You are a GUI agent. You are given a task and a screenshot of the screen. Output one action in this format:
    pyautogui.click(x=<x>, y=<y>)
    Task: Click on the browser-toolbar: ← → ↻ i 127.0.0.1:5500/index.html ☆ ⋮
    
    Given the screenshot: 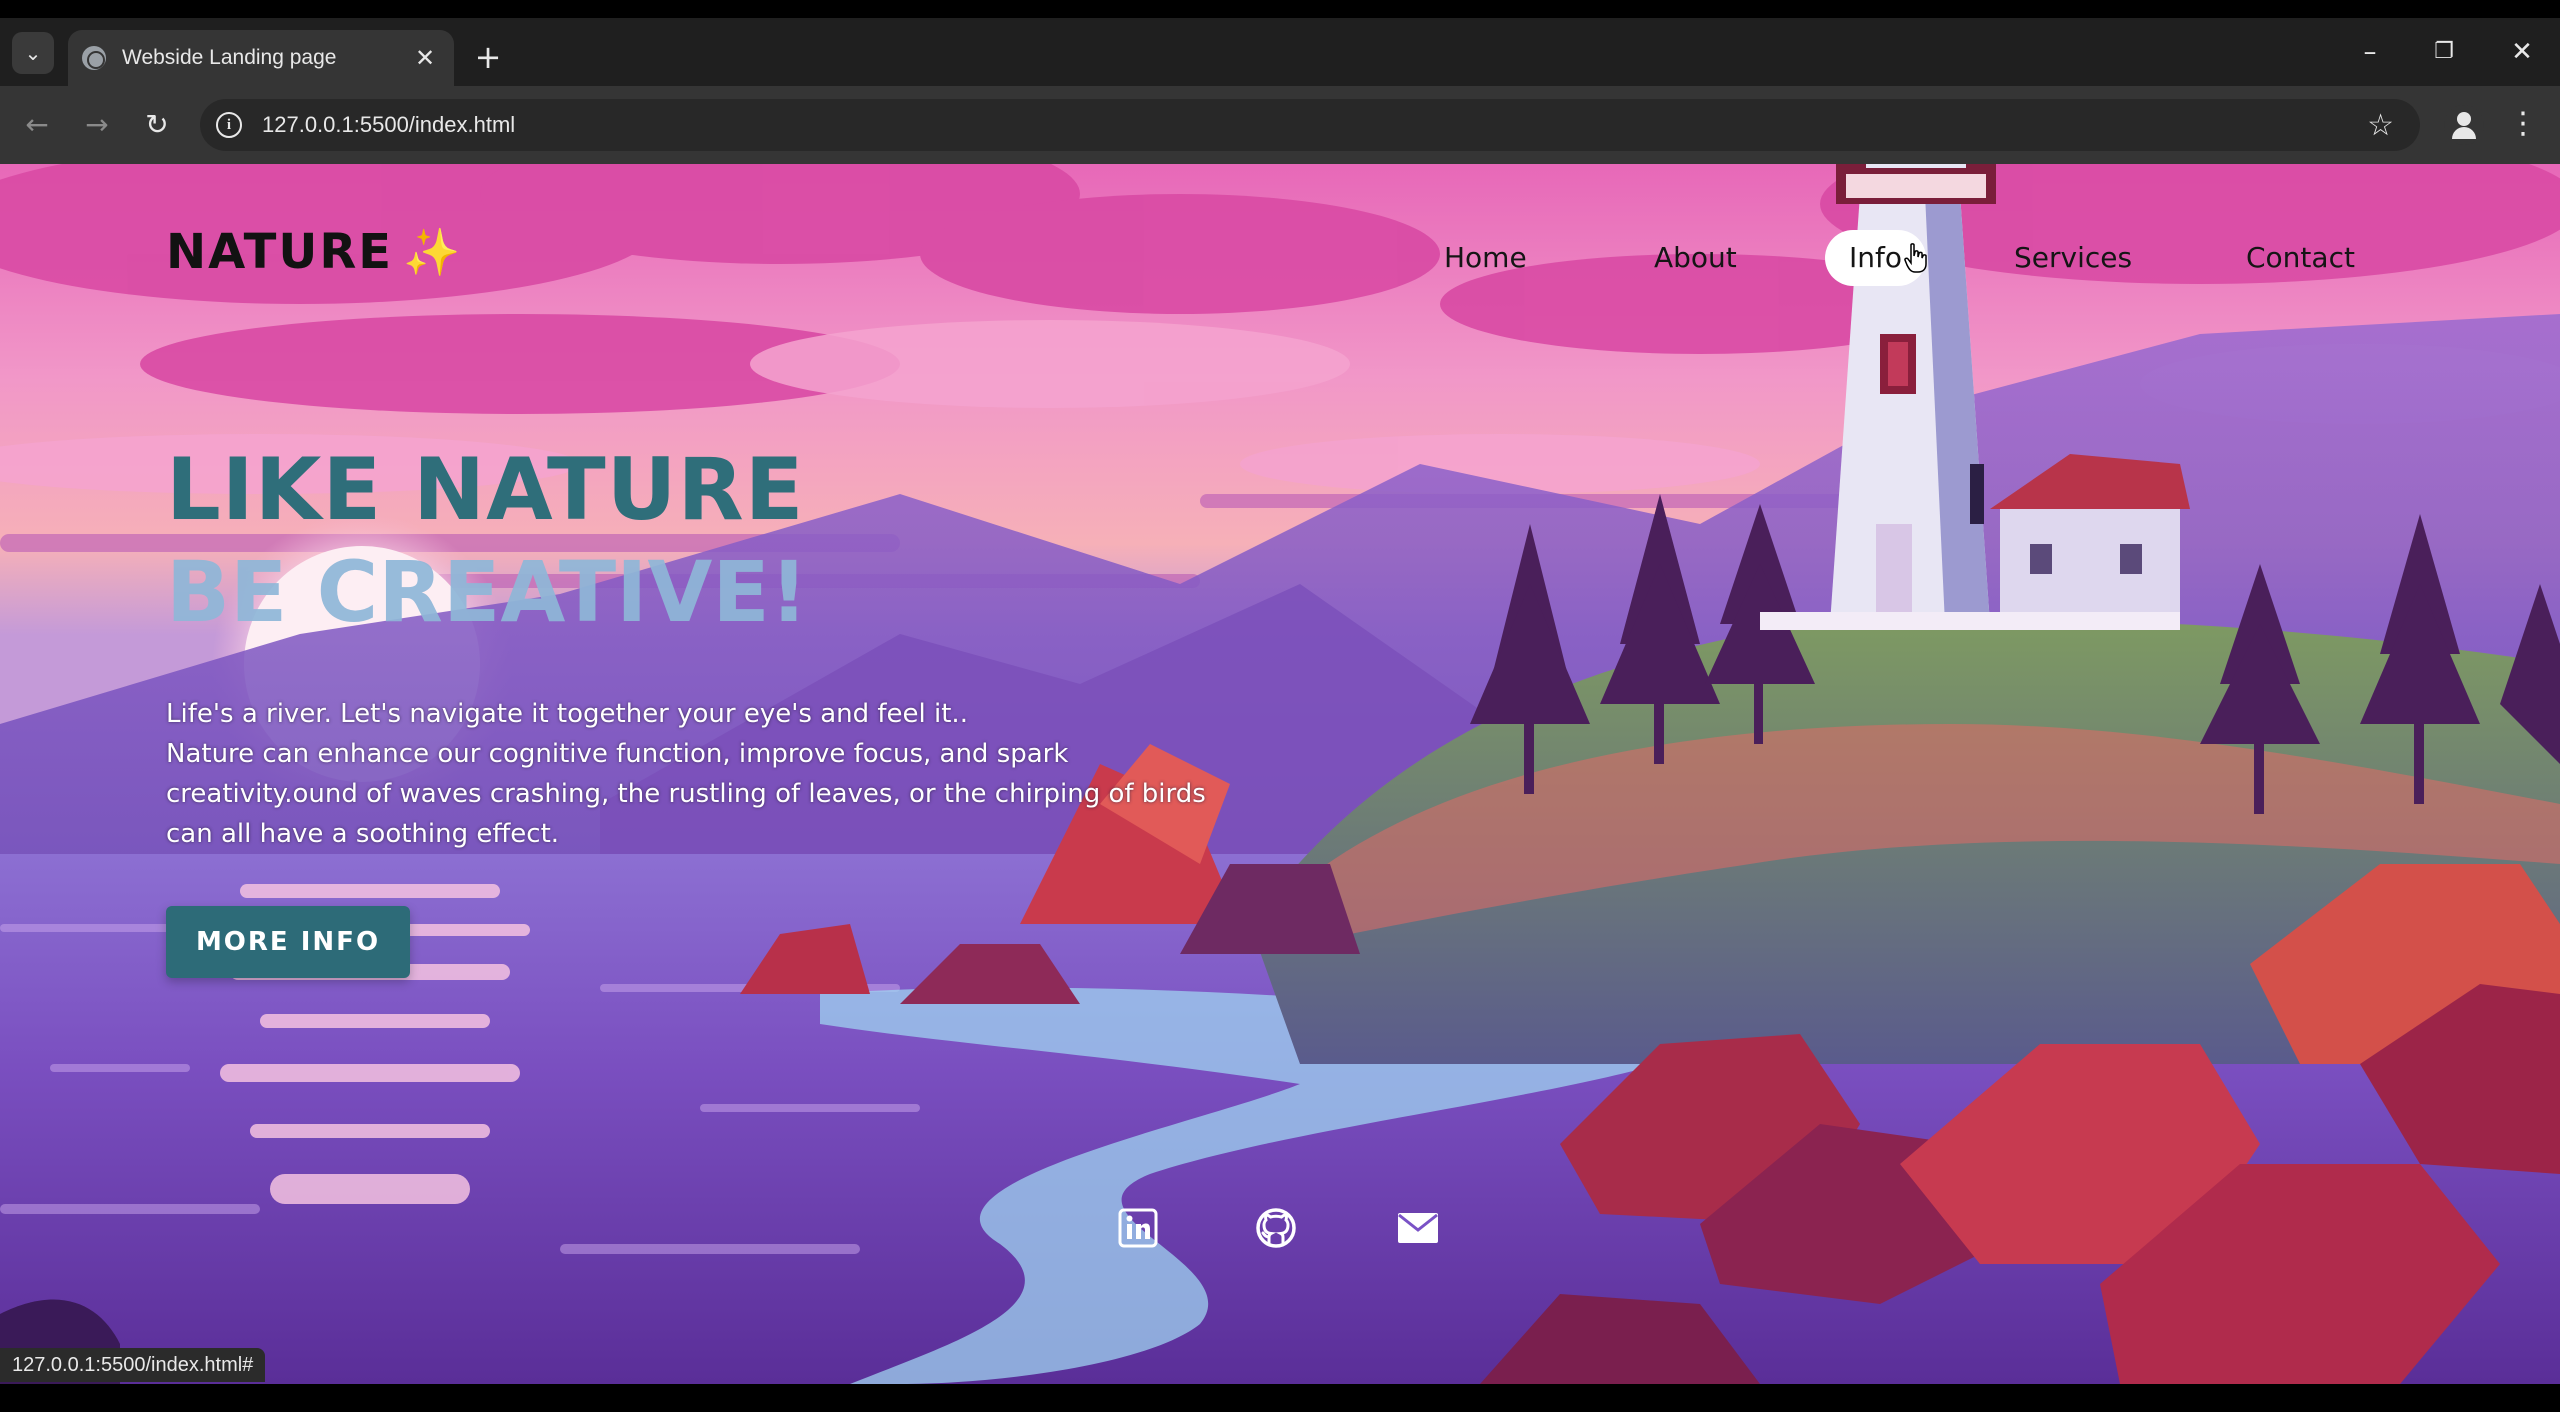 What is the action you would take?
    pyautogui.click(x=1280, y=125)
    